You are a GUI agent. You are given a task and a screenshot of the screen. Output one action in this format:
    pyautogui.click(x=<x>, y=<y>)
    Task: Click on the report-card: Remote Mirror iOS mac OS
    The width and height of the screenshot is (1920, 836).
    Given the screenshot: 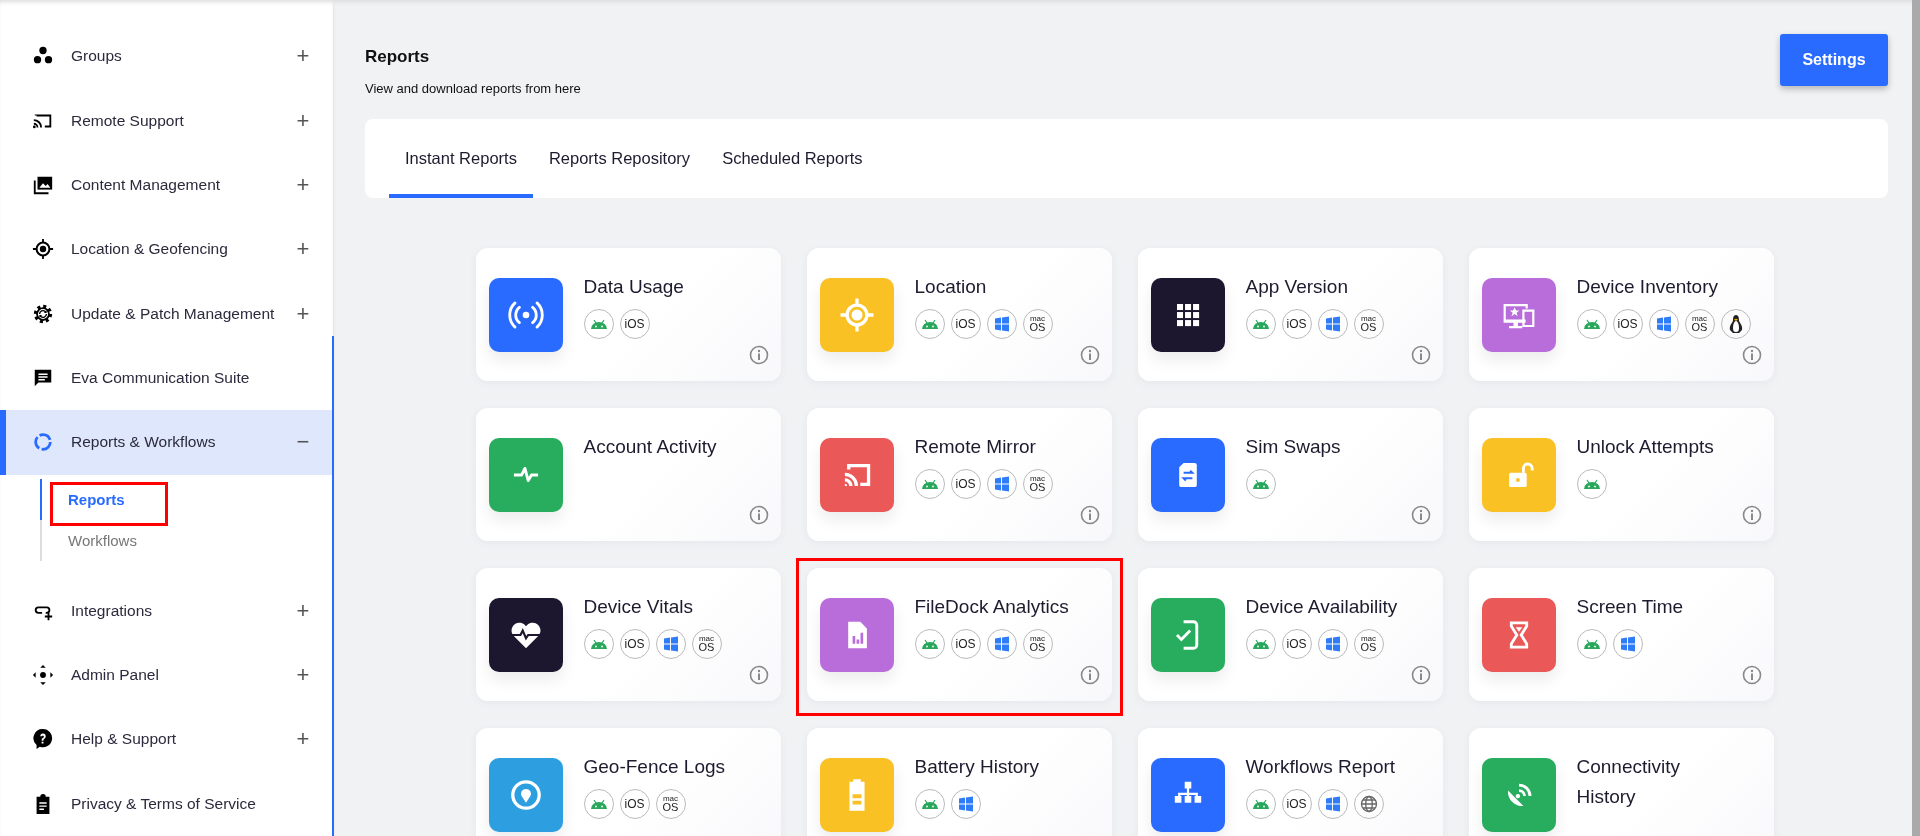 What is the action you would take?
    pyautogui.click(x=959, y=474)
    